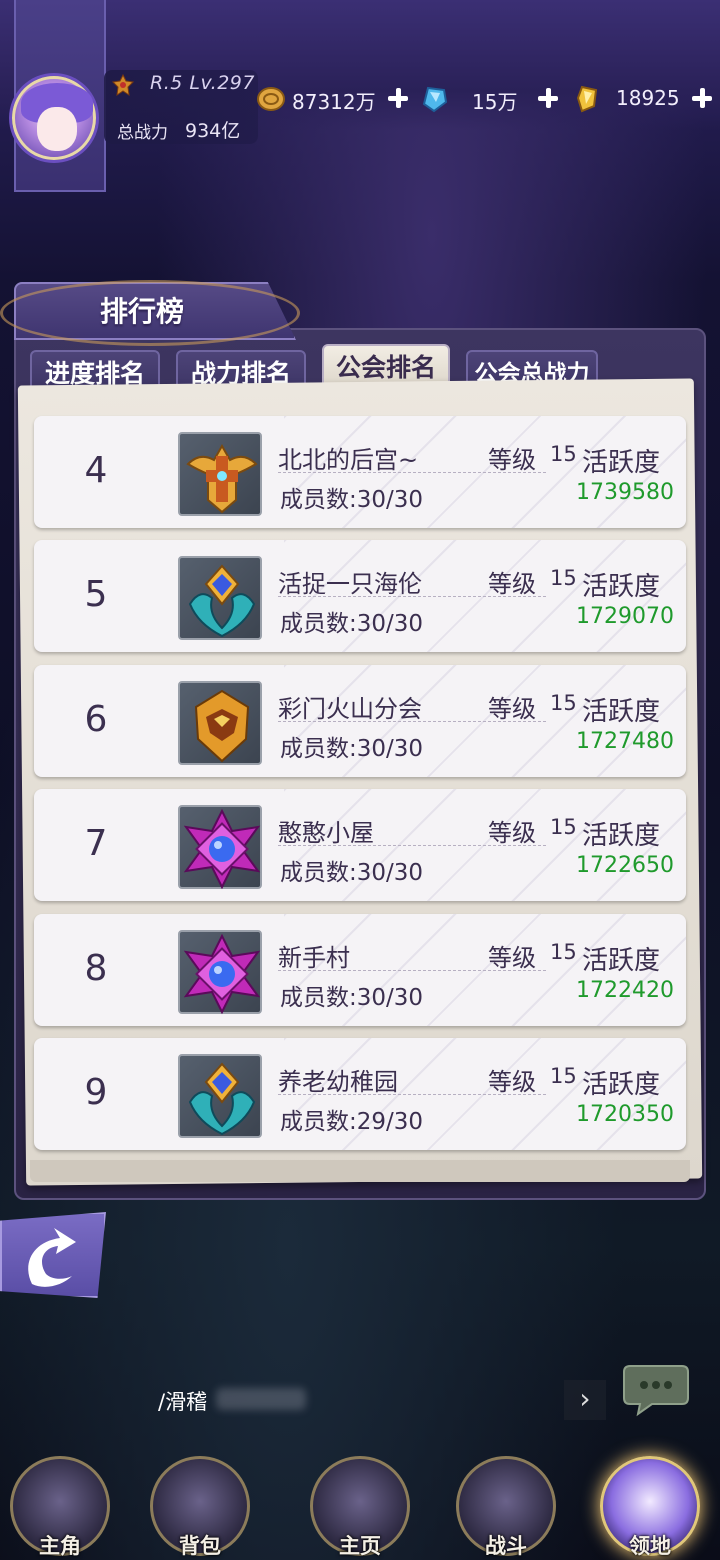  What do you see at coordinates (142, 133) in the screenshot?
I see `total-power-label: 总战力` at bounding box center [142, 133].